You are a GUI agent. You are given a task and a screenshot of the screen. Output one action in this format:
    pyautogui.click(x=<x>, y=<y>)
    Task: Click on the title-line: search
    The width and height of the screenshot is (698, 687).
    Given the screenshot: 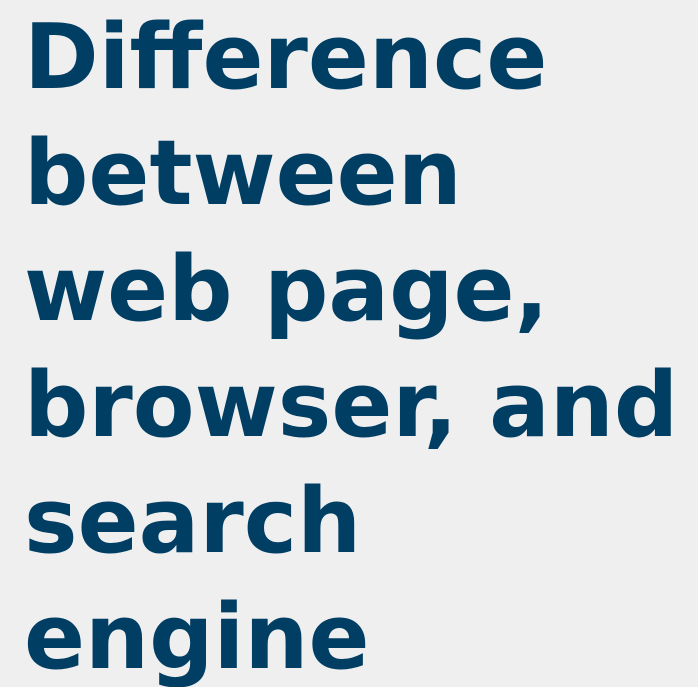 What is the action you would take?
    pyautogui.click(x=193, y=521)
    